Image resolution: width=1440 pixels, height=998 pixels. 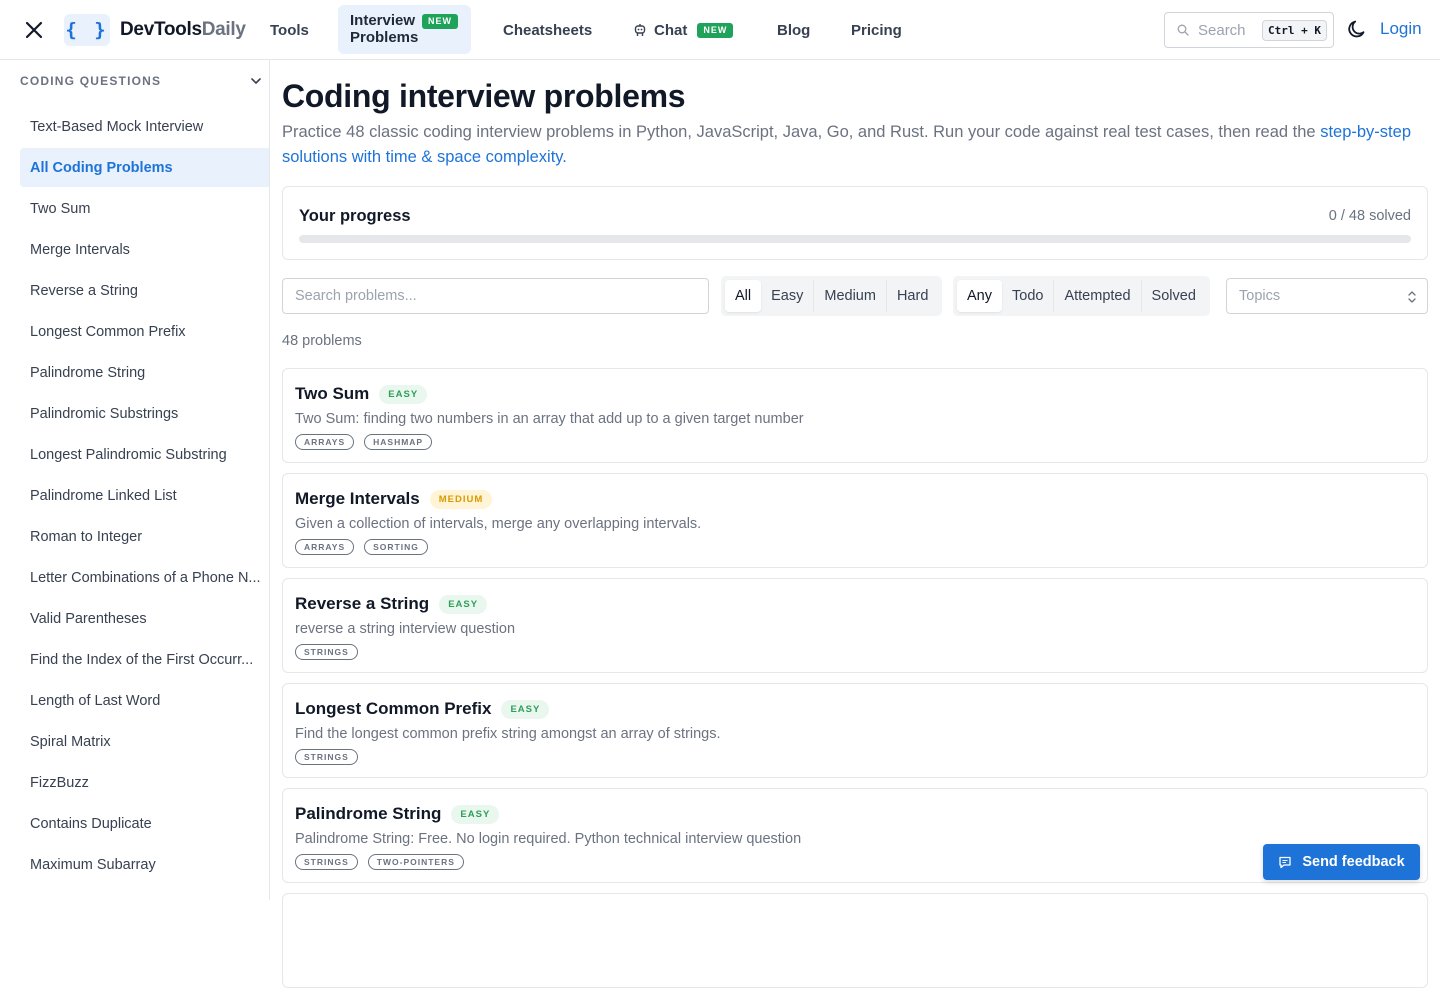 I want to click on sidebar-item: Reverse a String, so click(x=144, y=290).